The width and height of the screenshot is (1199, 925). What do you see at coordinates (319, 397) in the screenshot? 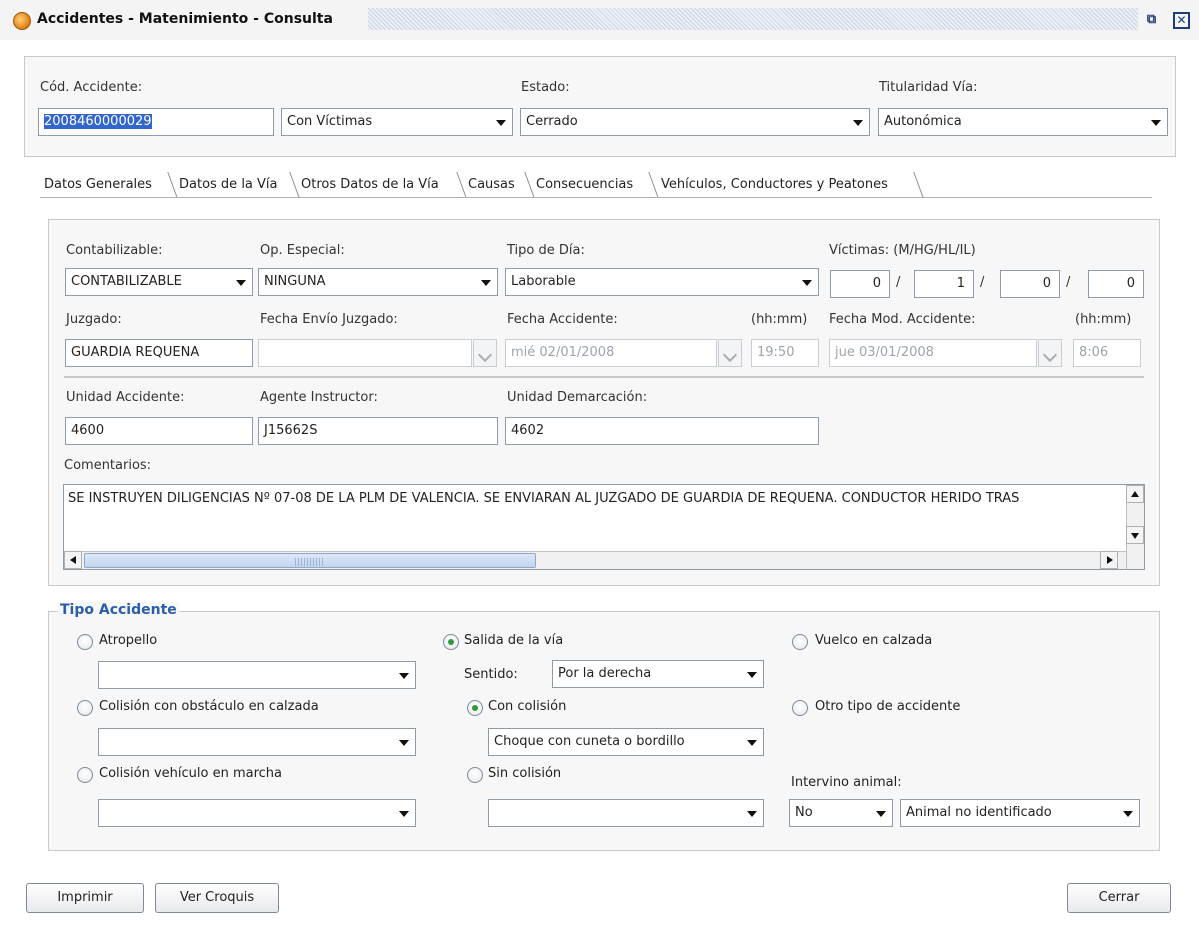
I see `agente-instructor-label: Agente Instructor:` at bounding box center [319, 397].